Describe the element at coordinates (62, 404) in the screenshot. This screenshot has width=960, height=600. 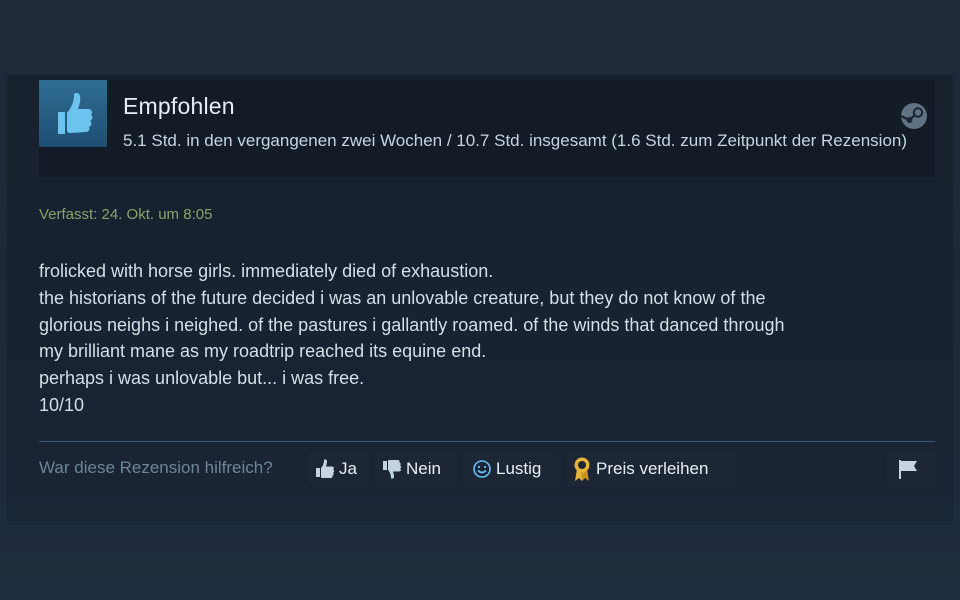
I see `review-line: 10/10` at that location.